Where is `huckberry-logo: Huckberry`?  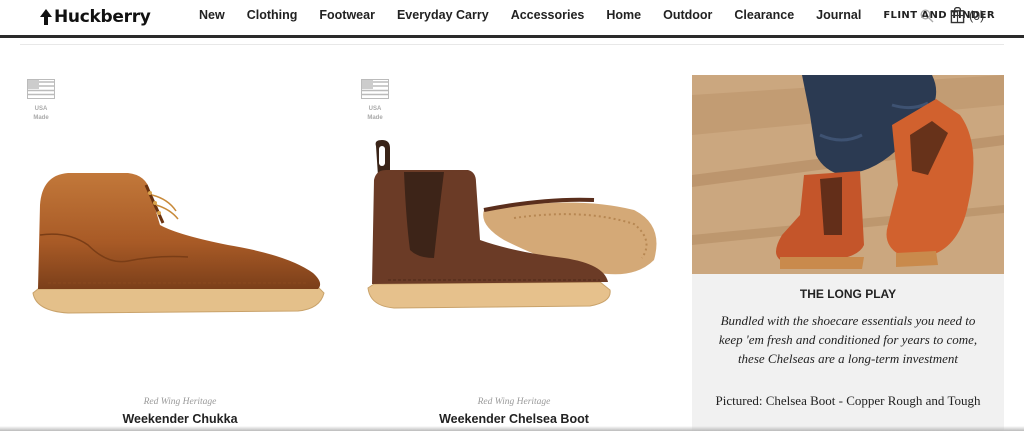
huckberry-logo: Huckberry is located at coordinates (95, 17).